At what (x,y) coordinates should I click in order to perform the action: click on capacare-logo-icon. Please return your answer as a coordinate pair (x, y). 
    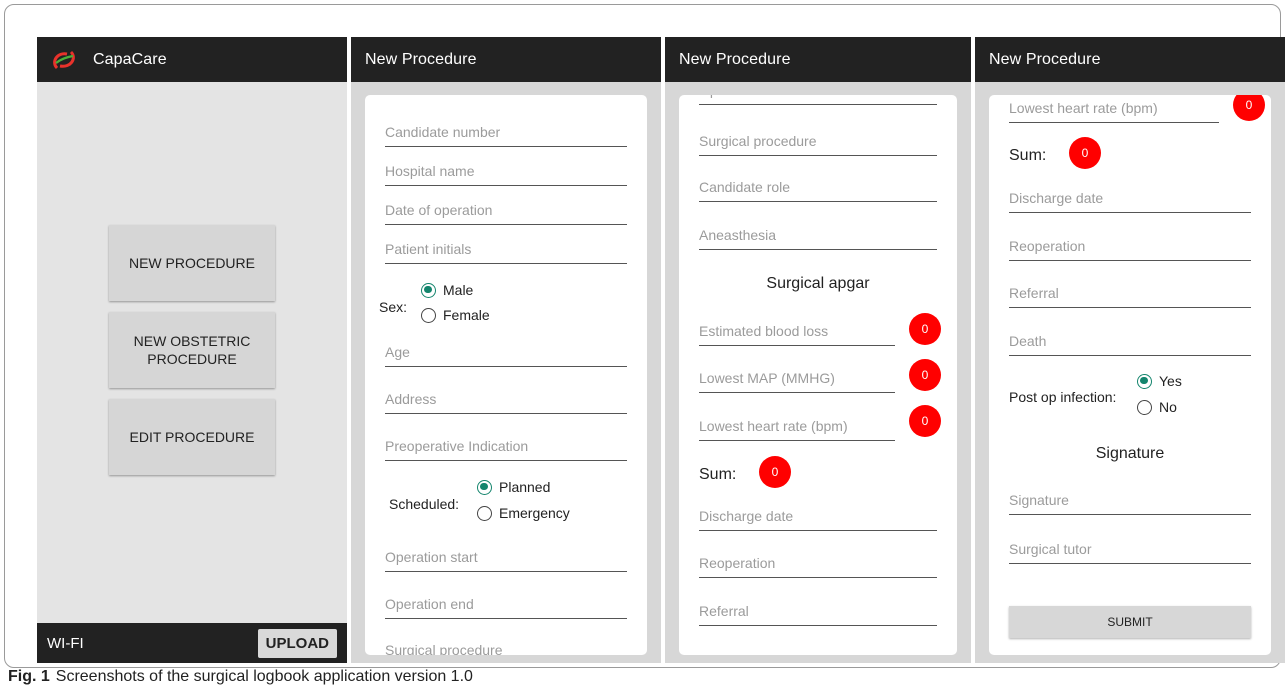
    Looking at the image, I should click on (64, 60).